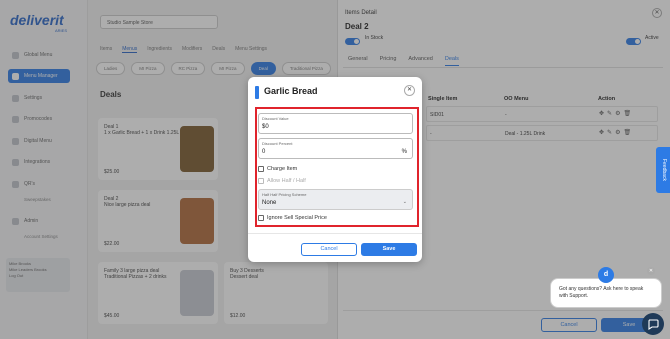  I want to click on discount-value-field: Discount Value $0, so click(335, 123).